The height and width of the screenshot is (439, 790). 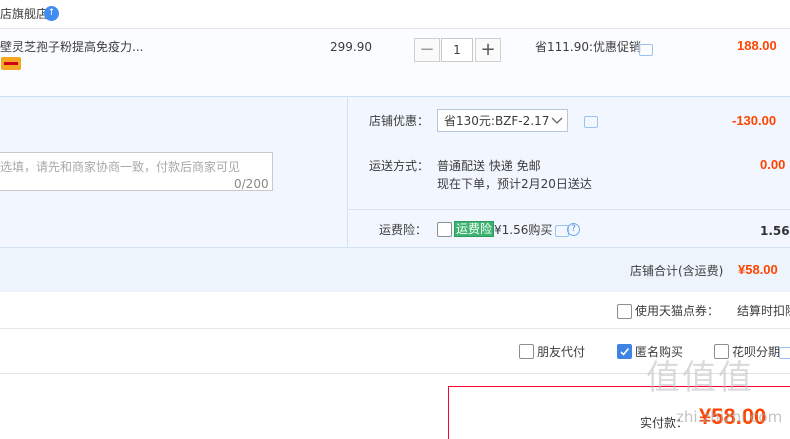 I want to click on tmall-points-label: 使用天猫点券：, so click(x=677, y=311).